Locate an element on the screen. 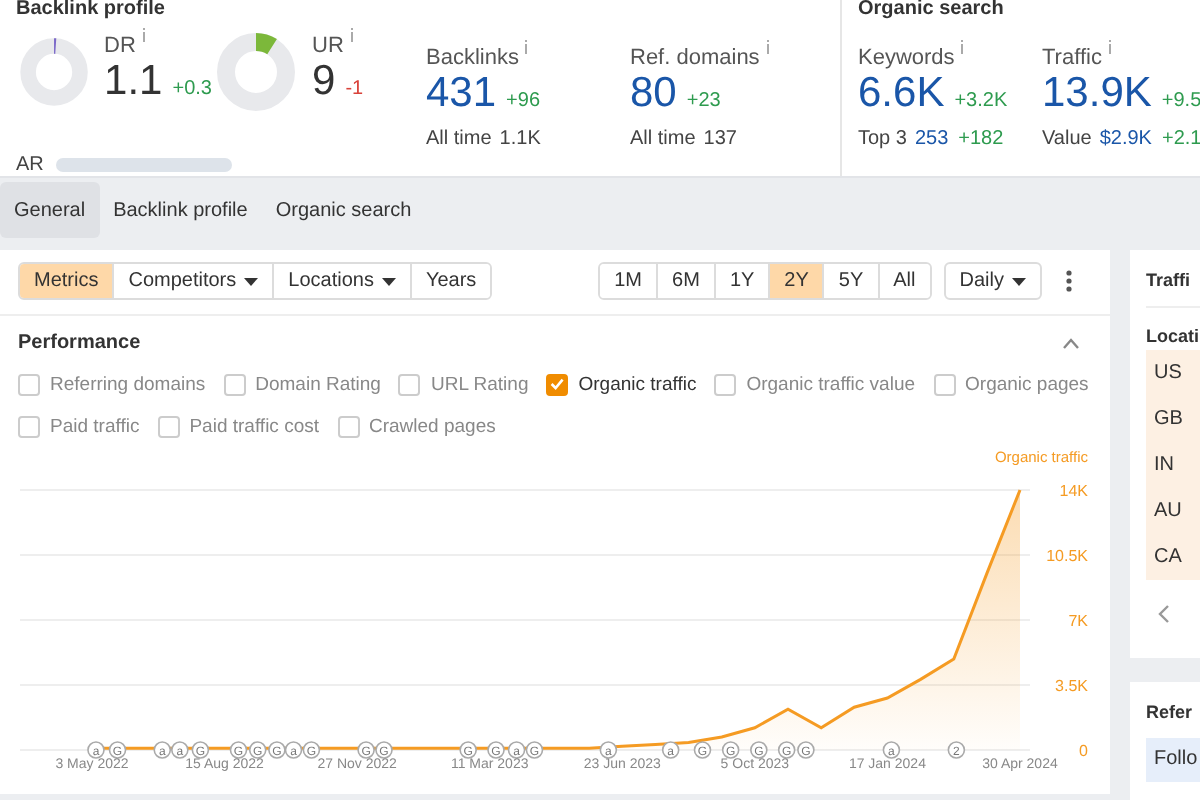 This screenshot has width=1200, height=800. more-icon is located at coordinates (1069, 281).